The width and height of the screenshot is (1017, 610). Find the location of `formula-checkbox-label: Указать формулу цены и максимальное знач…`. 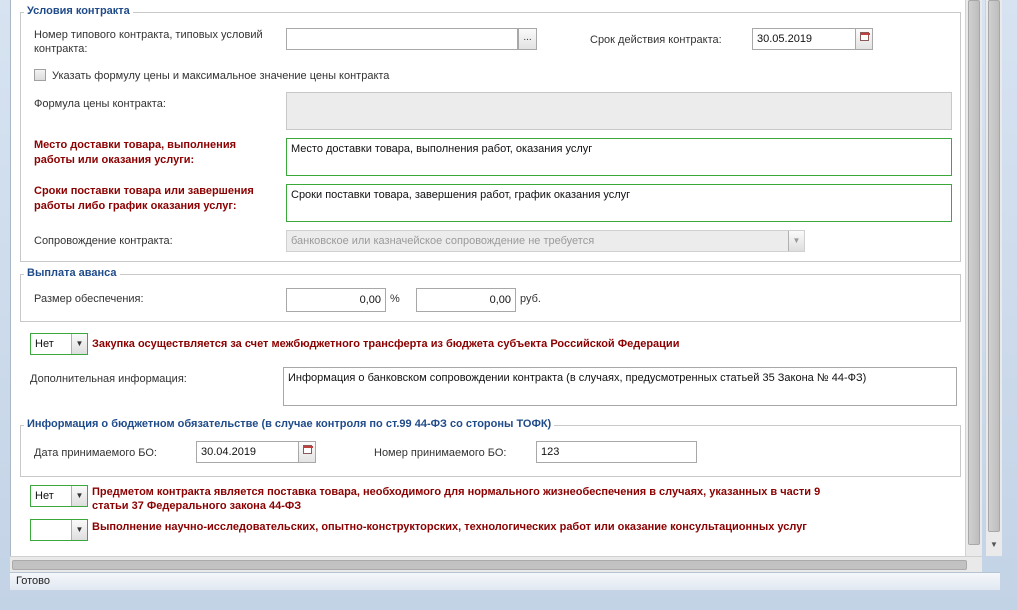

formula-checkbox-label: Указать формулу цены и максимальное знач… is located at coordinates (221, 76).